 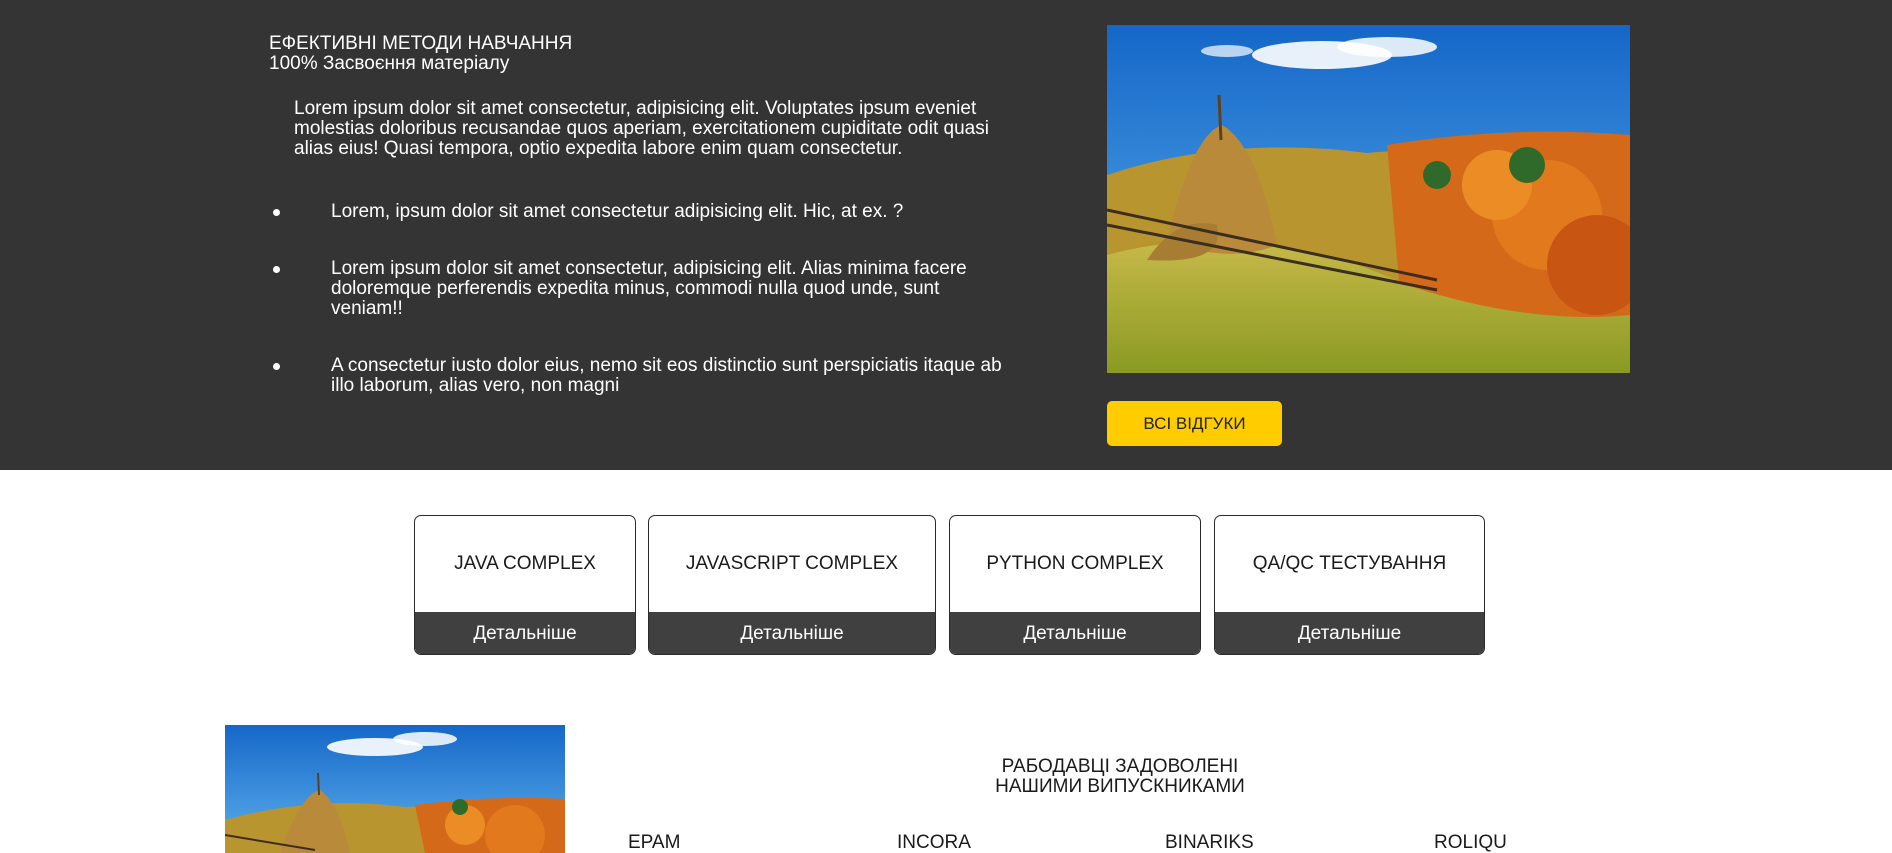 I want to click on company-name-binariks: BINARIKS, so click(x=1209, y=842).